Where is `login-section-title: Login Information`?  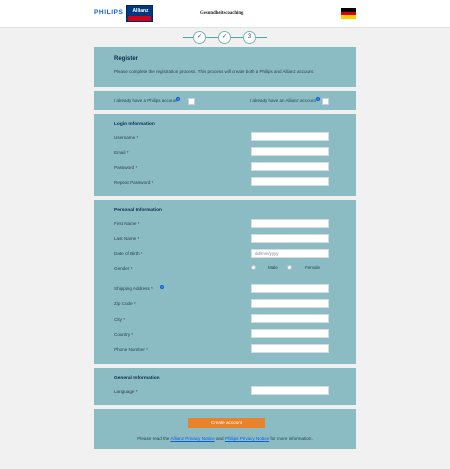 login-section-title: Login Information is located at coordinates (134, 124).